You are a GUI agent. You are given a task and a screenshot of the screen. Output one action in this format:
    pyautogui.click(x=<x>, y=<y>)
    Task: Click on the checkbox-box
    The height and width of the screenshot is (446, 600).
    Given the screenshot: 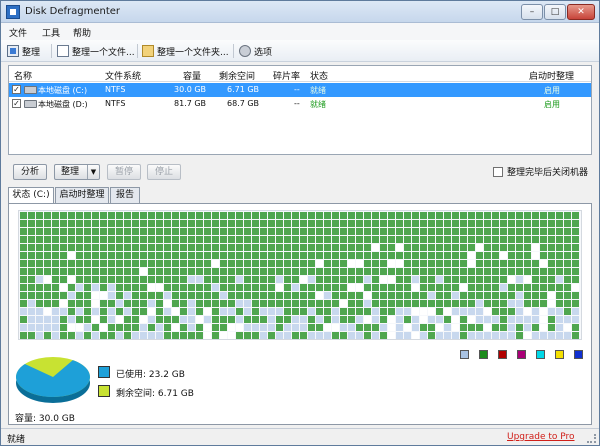 What is the action you would take?
    pyautogui.click(x=498, y=171)
    